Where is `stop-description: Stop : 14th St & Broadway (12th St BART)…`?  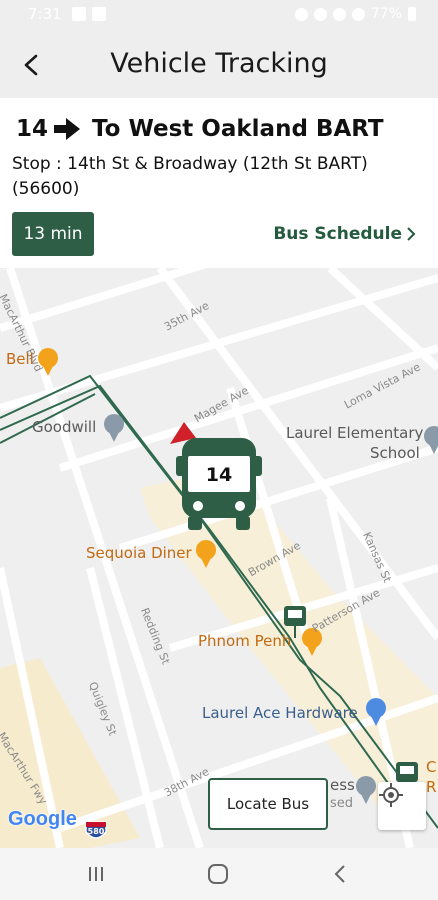
stop-description: Stop : 14th St & Broadway (12th St BART)… is located at coordinates (222, 177).